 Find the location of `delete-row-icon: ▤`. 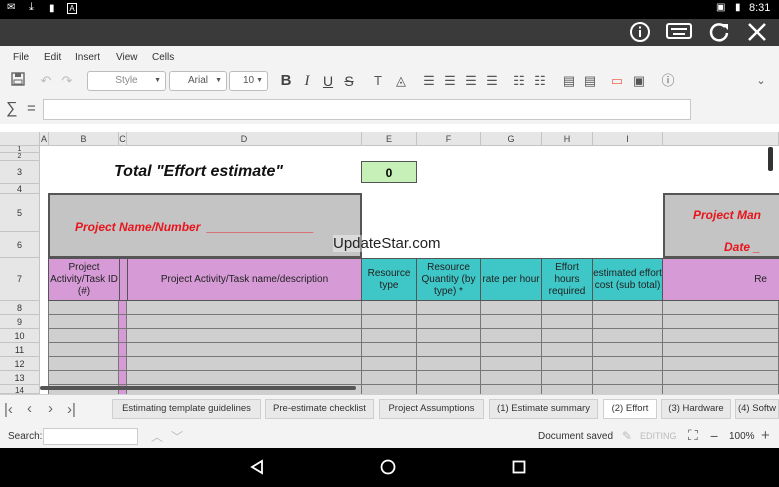

delete-row-icon: ▤ is located at coordinates (590, 81).